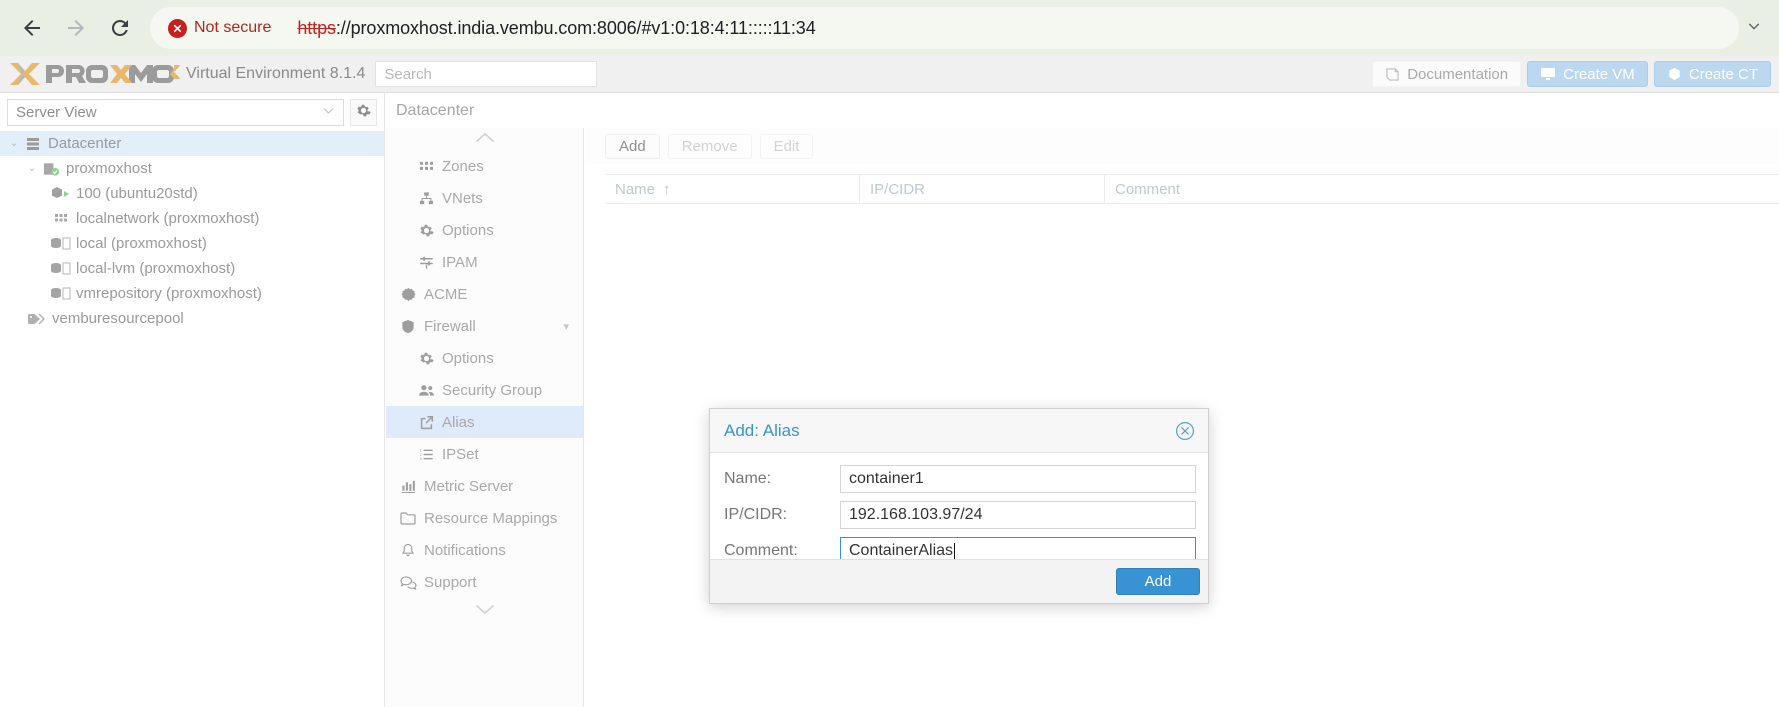  Describe the element at coordinates (51, 169) in the screenshot. I see `node-icon` at that location.